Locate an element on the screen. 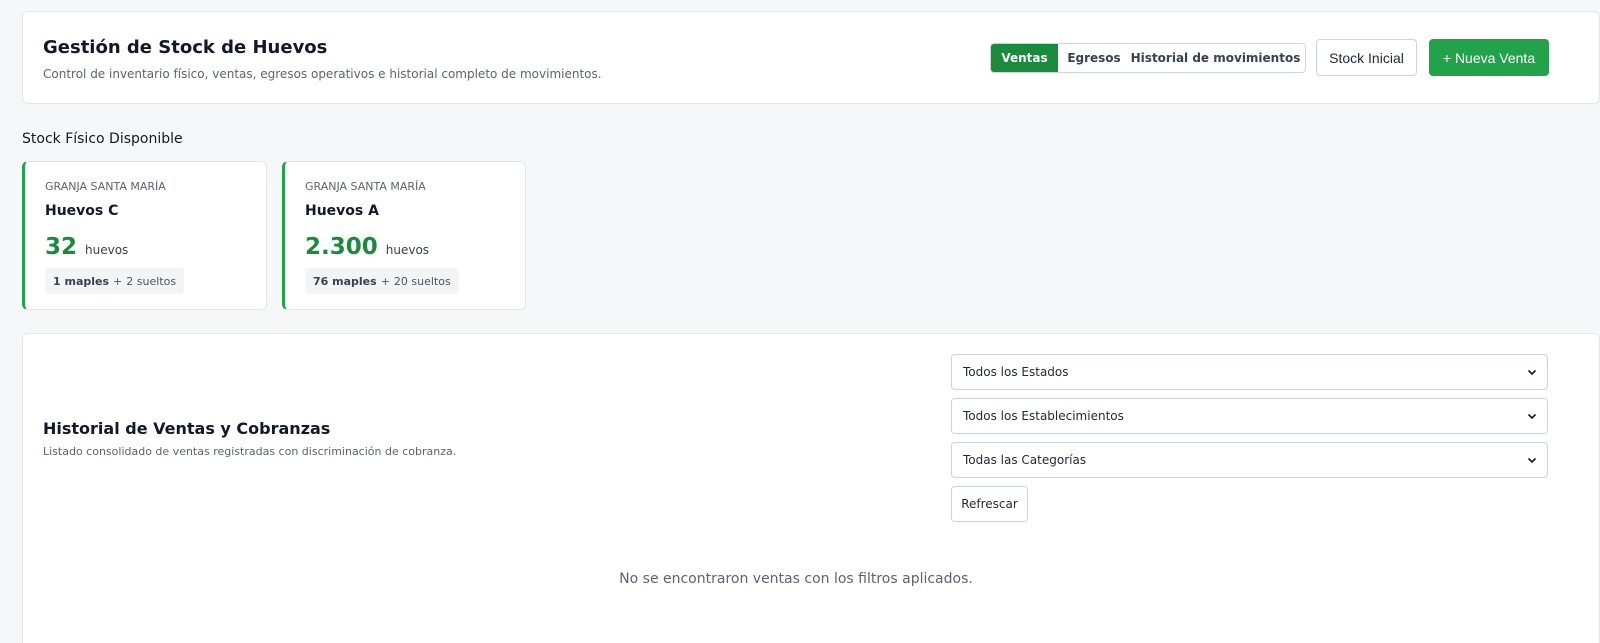 The image size is (1600, 643). sales-history-title: Historial de Ventas y Cobranzas is located at coordinates (187, 428).